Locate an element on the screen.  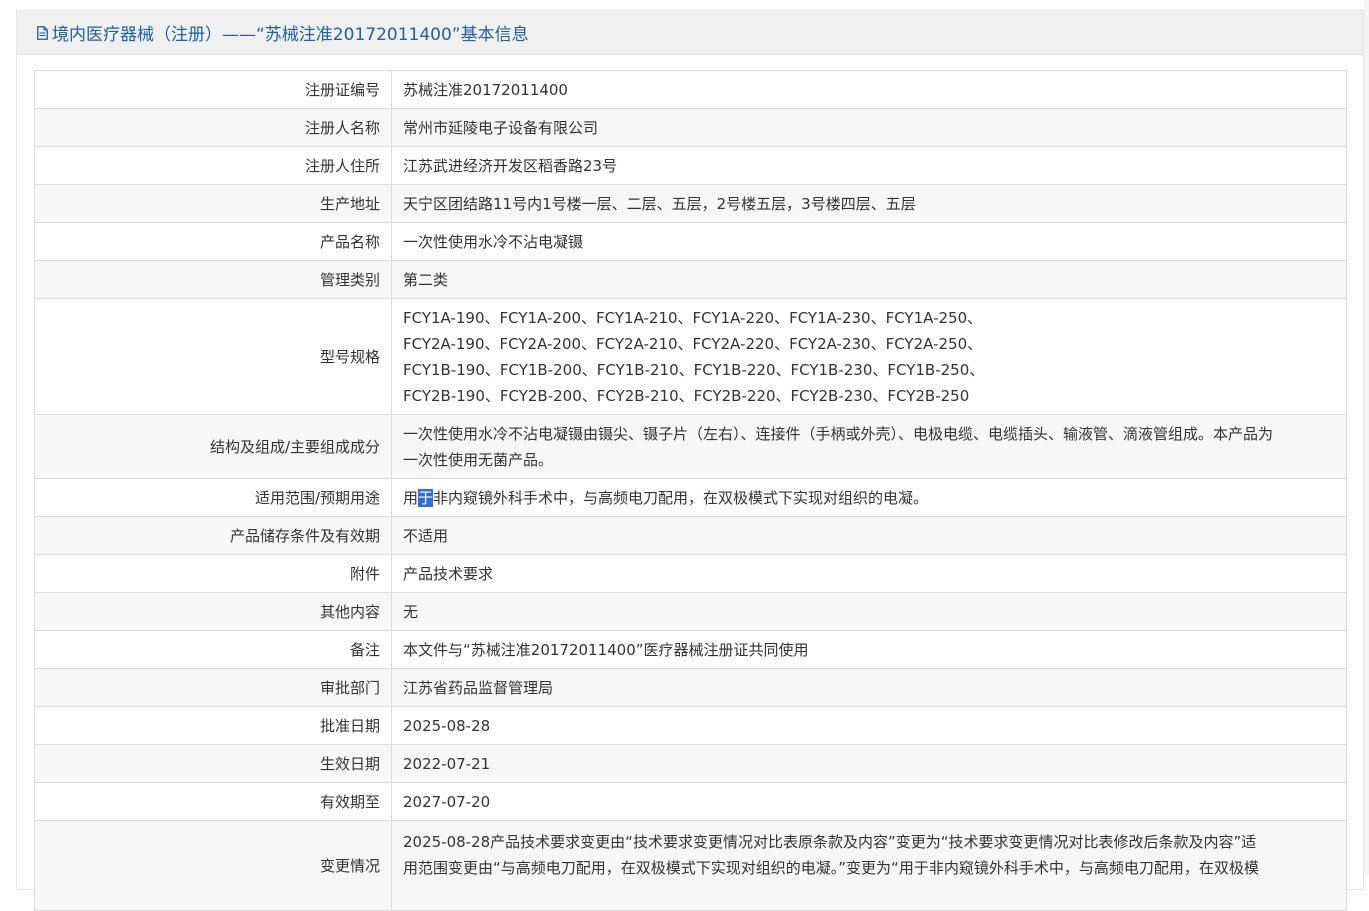
table-row: 审批部门 江苏省药品监督管理局 is located at coordinates (690, 687).